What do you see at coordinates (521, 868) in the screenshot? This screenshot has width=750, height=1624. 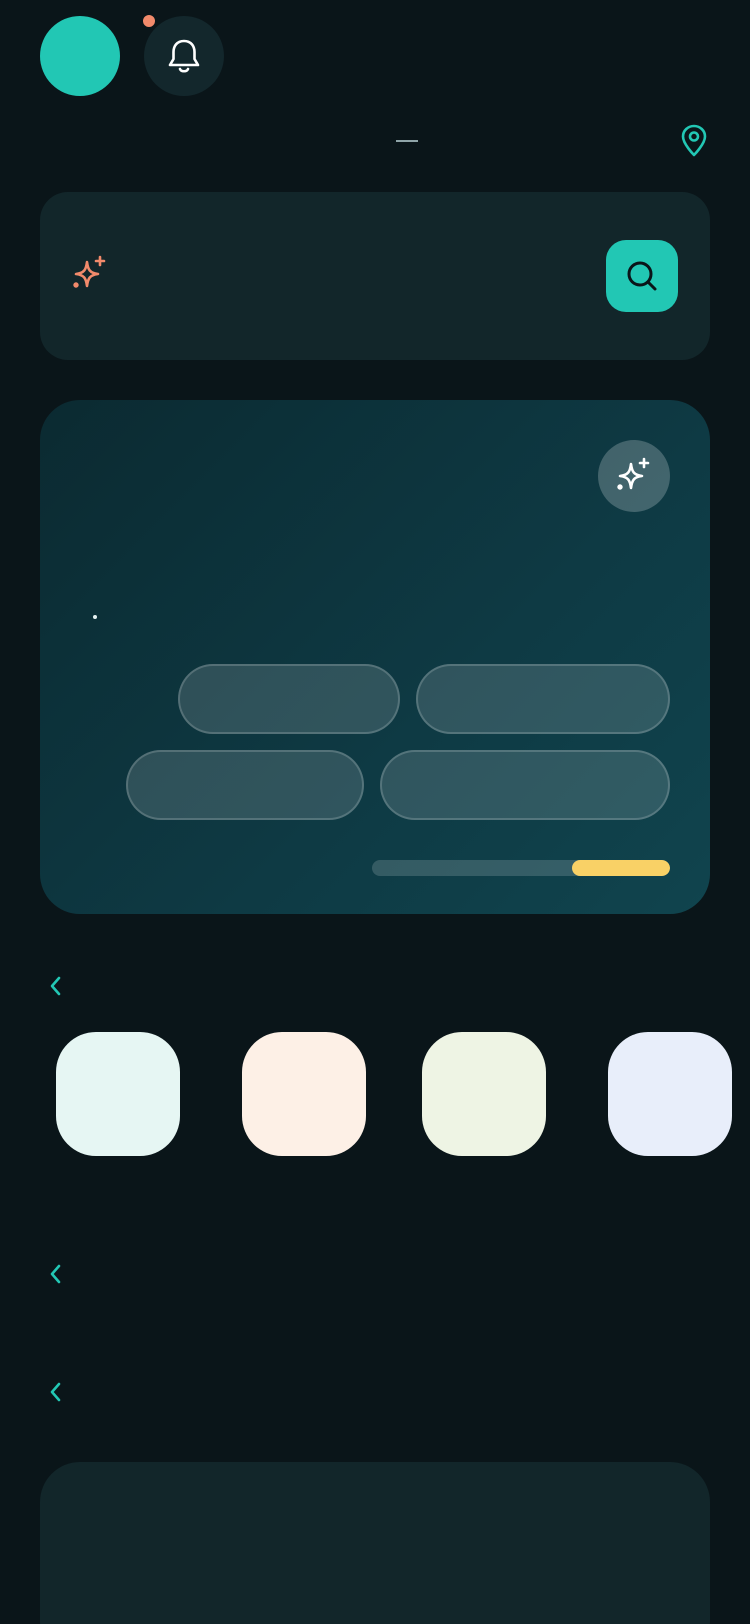 I see `progress-bar` at bounding box center [521, 868].